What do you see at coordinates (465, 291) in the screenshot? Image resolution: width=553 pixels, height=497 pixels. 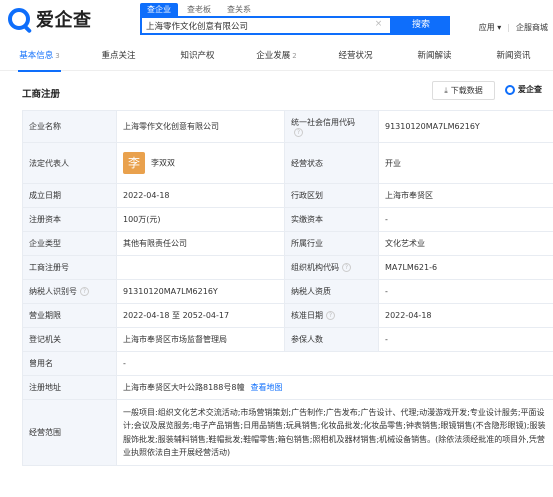 I see `value-taxpayer-qual: -` at bounding box center [465, 291].